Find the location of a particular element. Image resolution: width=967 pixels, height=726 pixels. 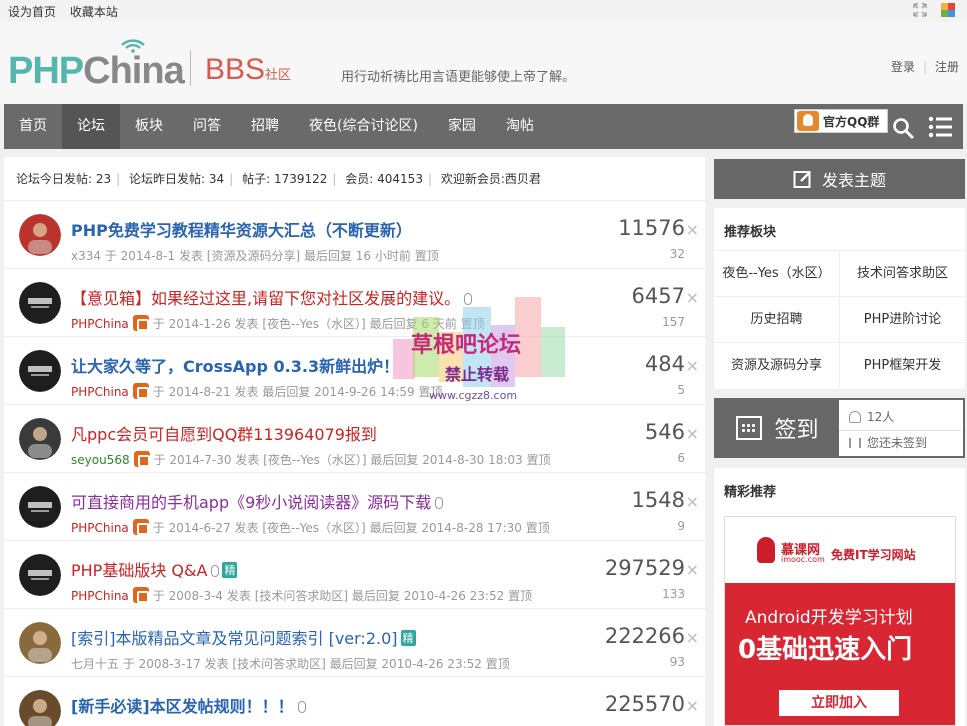

logo-divider is located at coordinates (190, 68).